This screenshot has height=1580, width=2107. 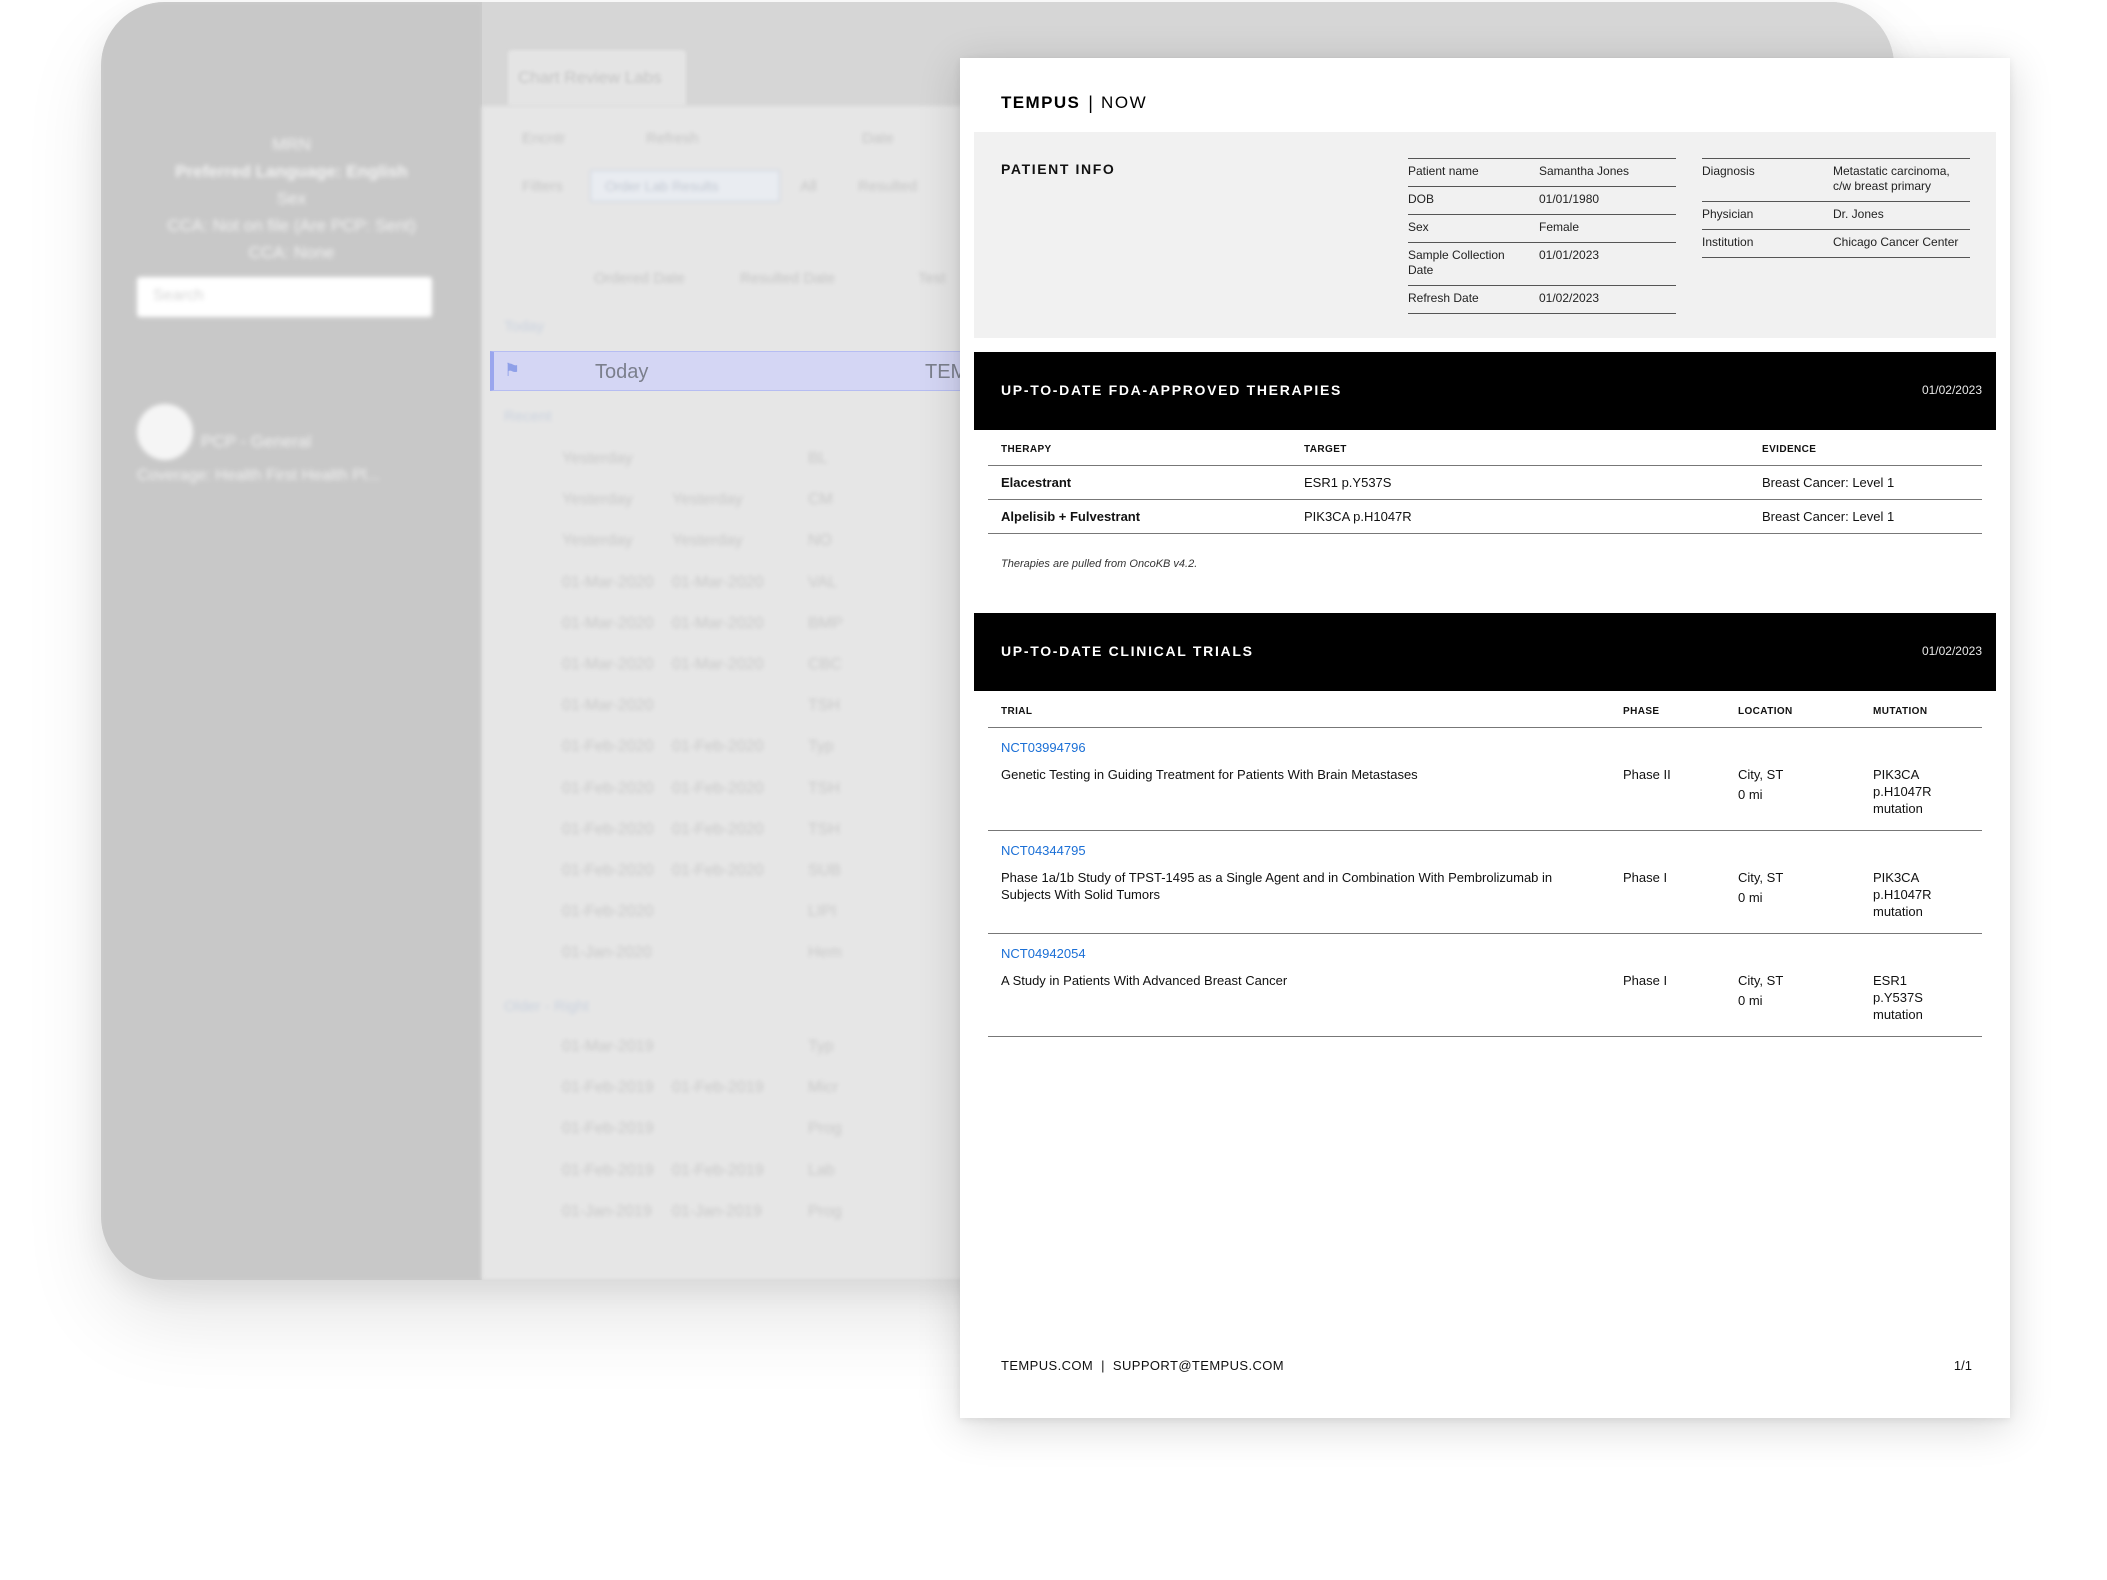 I want to click on group-header-recent: Recent, so click(x=528, y=416).